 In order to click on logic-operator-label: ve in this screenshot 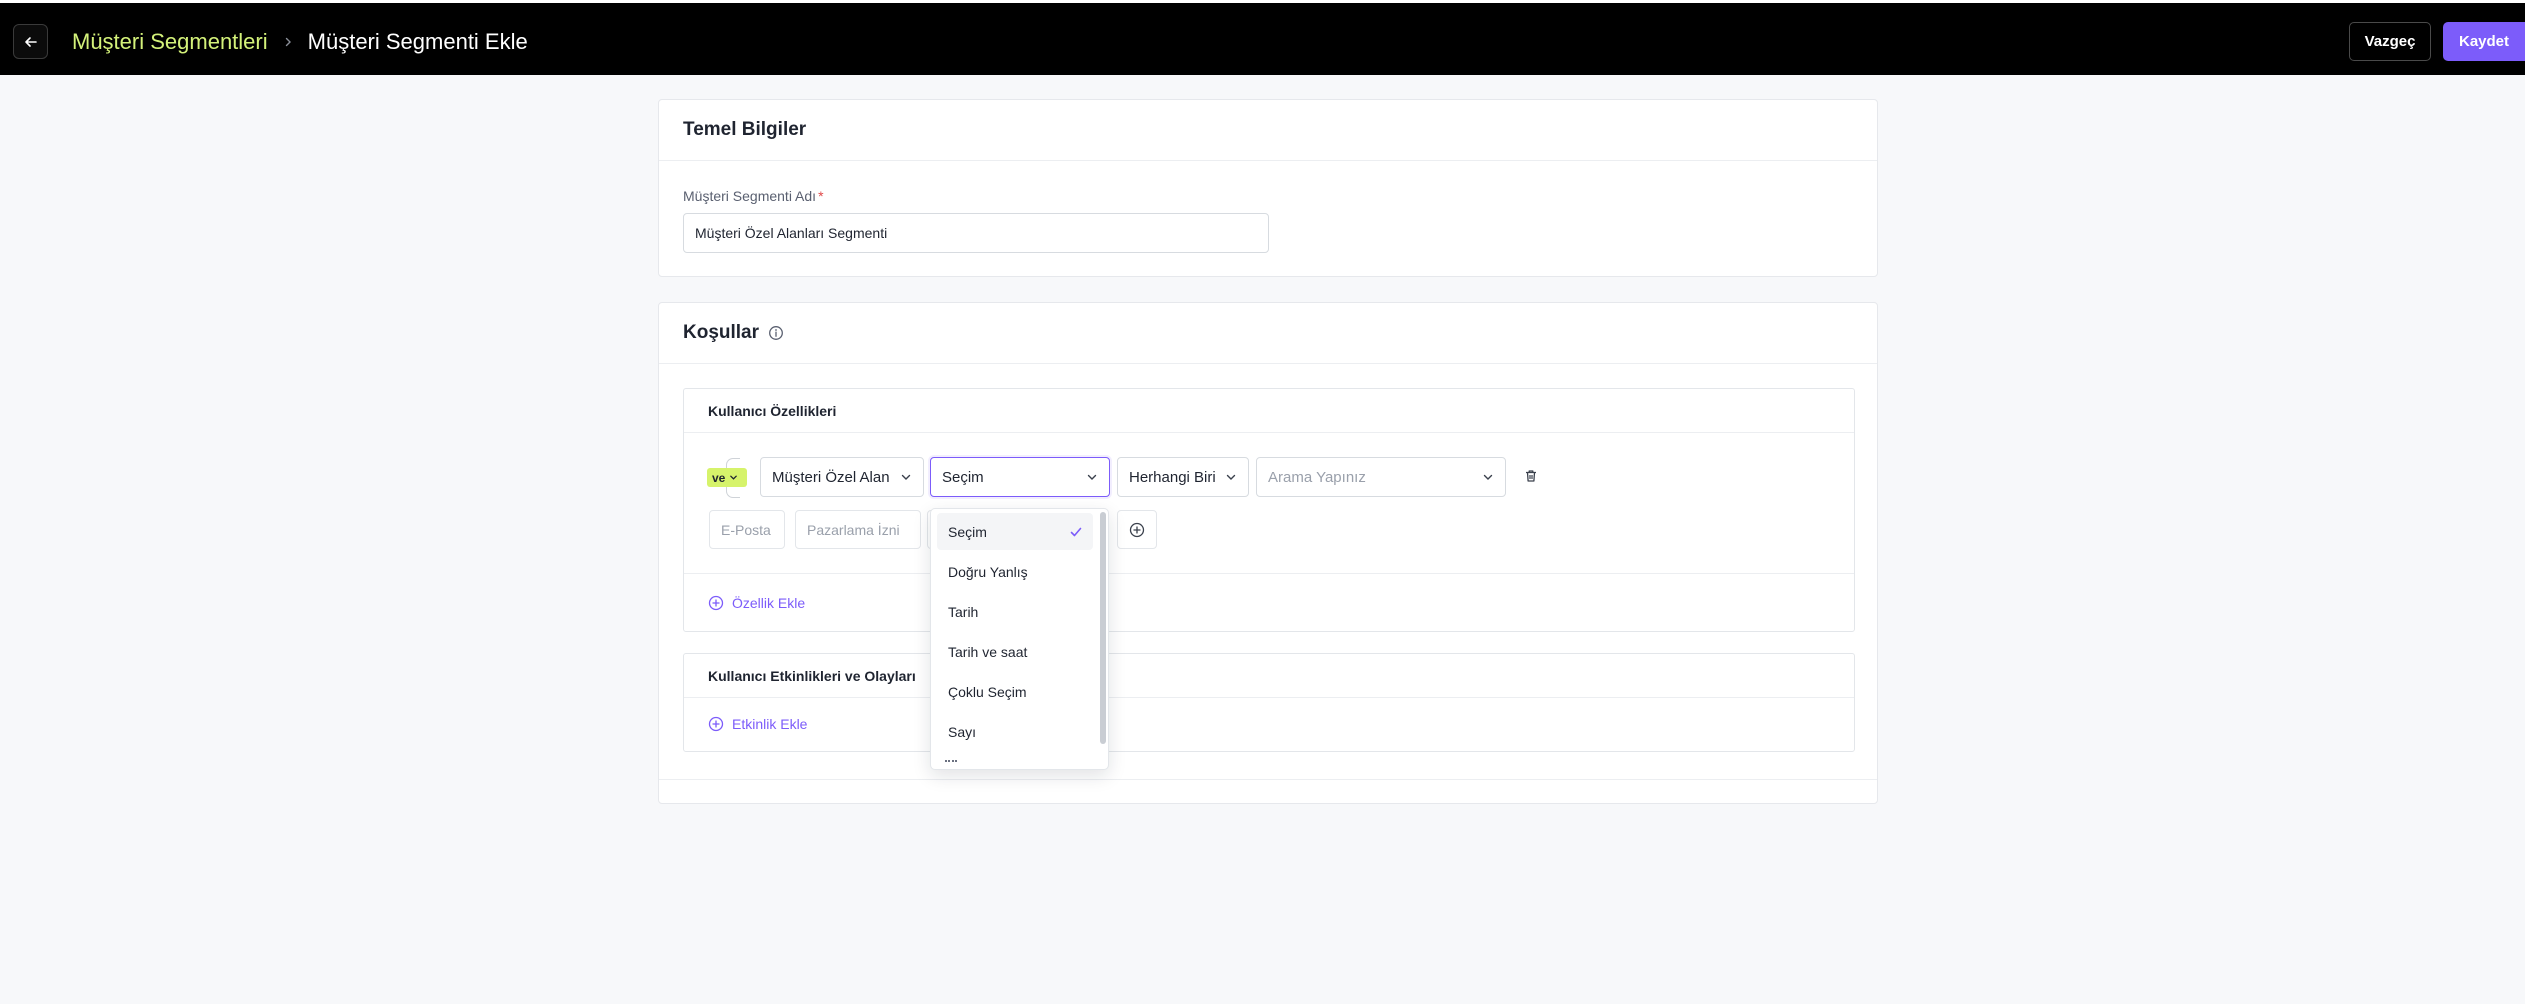, I will do `click(719, 477)`.